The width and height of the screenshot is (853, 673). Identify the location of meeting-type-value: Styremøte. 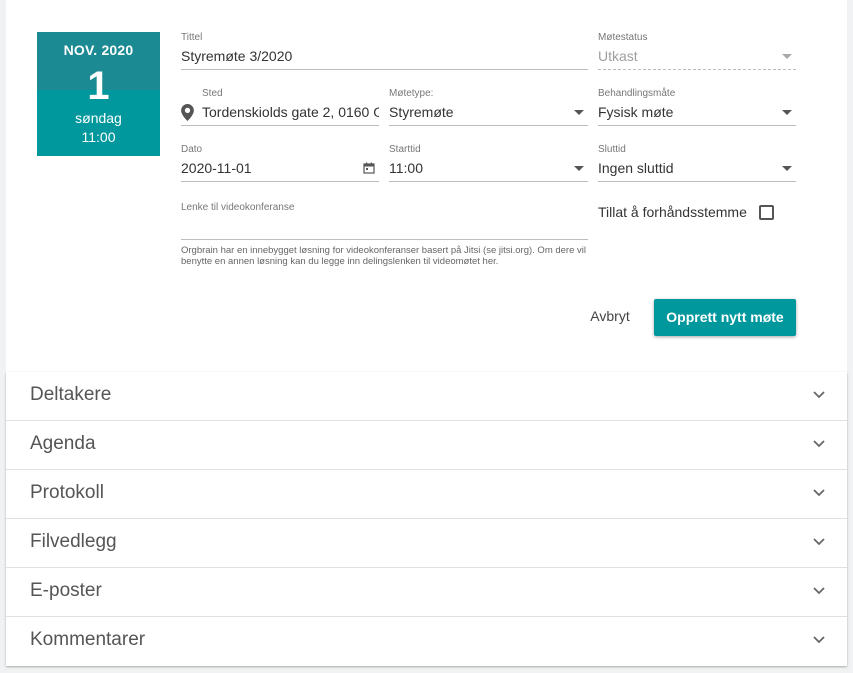
(421, 112).